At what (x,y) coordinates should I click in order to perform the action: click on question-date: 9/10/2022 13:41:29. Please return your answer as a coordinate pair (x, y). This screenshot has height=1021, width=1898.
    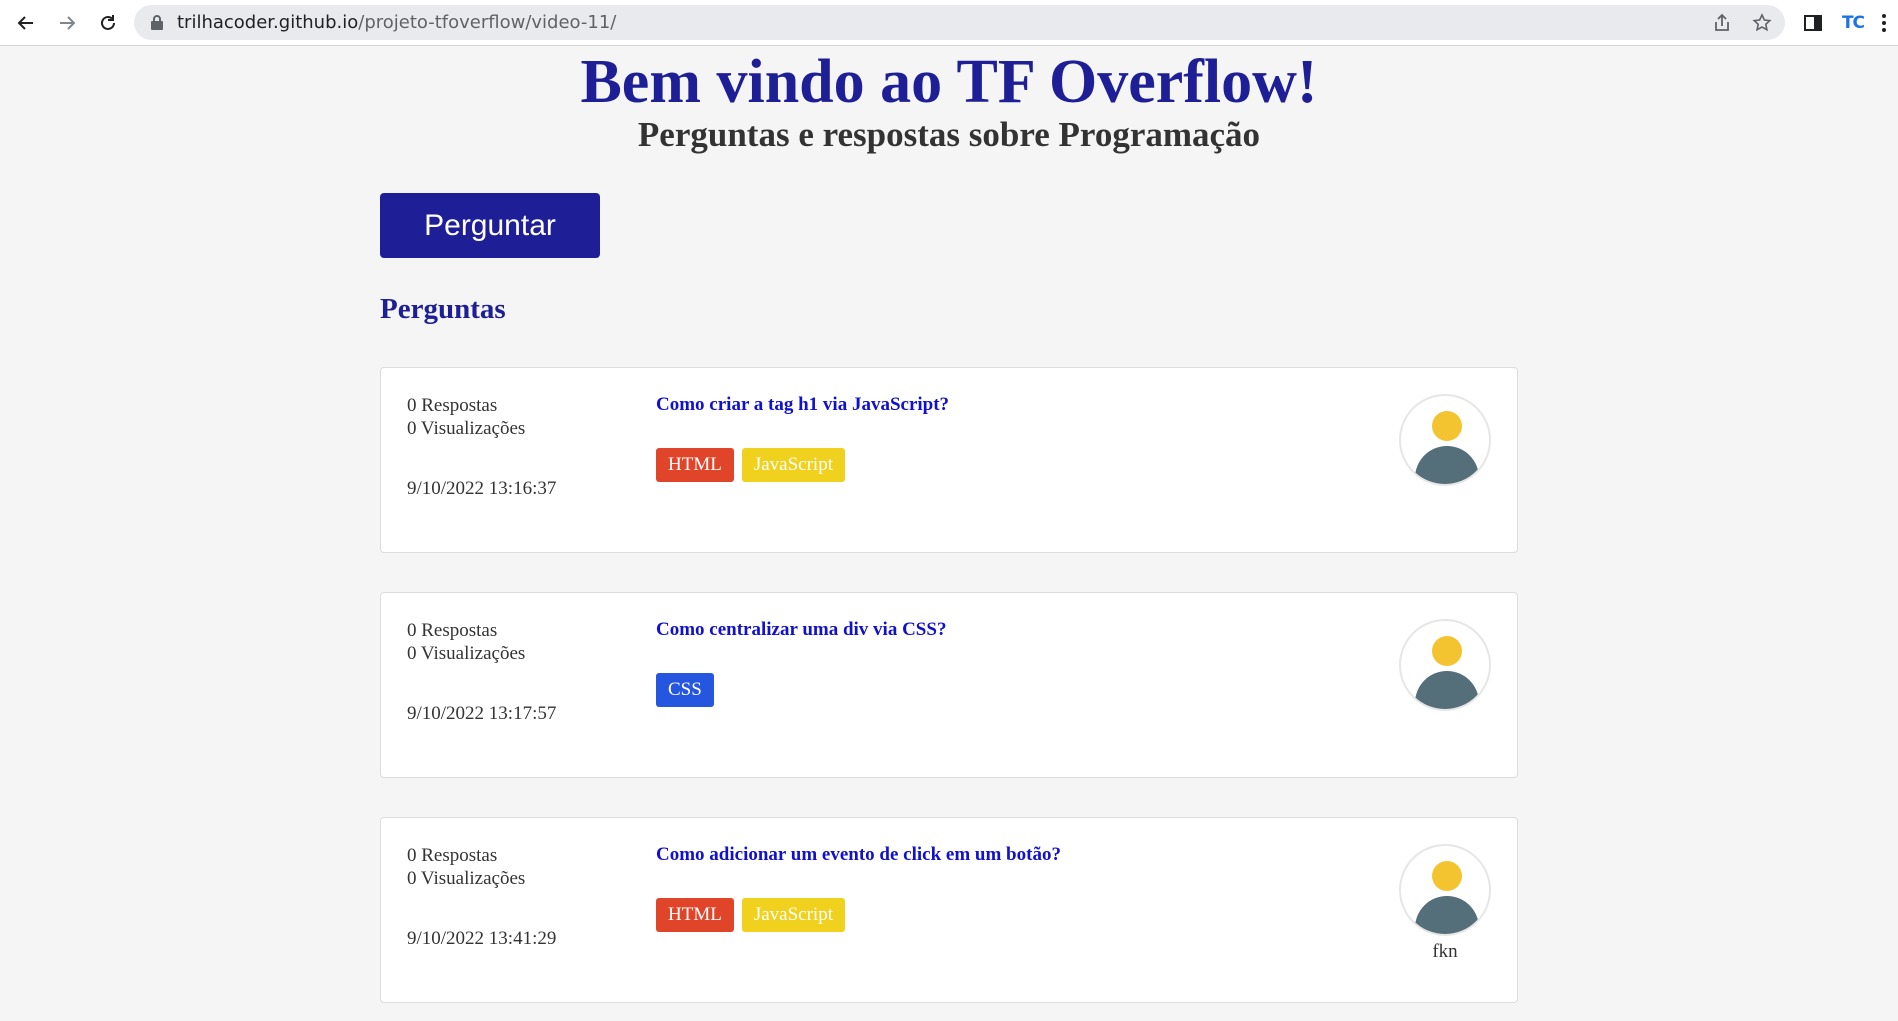
    Looking at the image, I should click on (482, 938).